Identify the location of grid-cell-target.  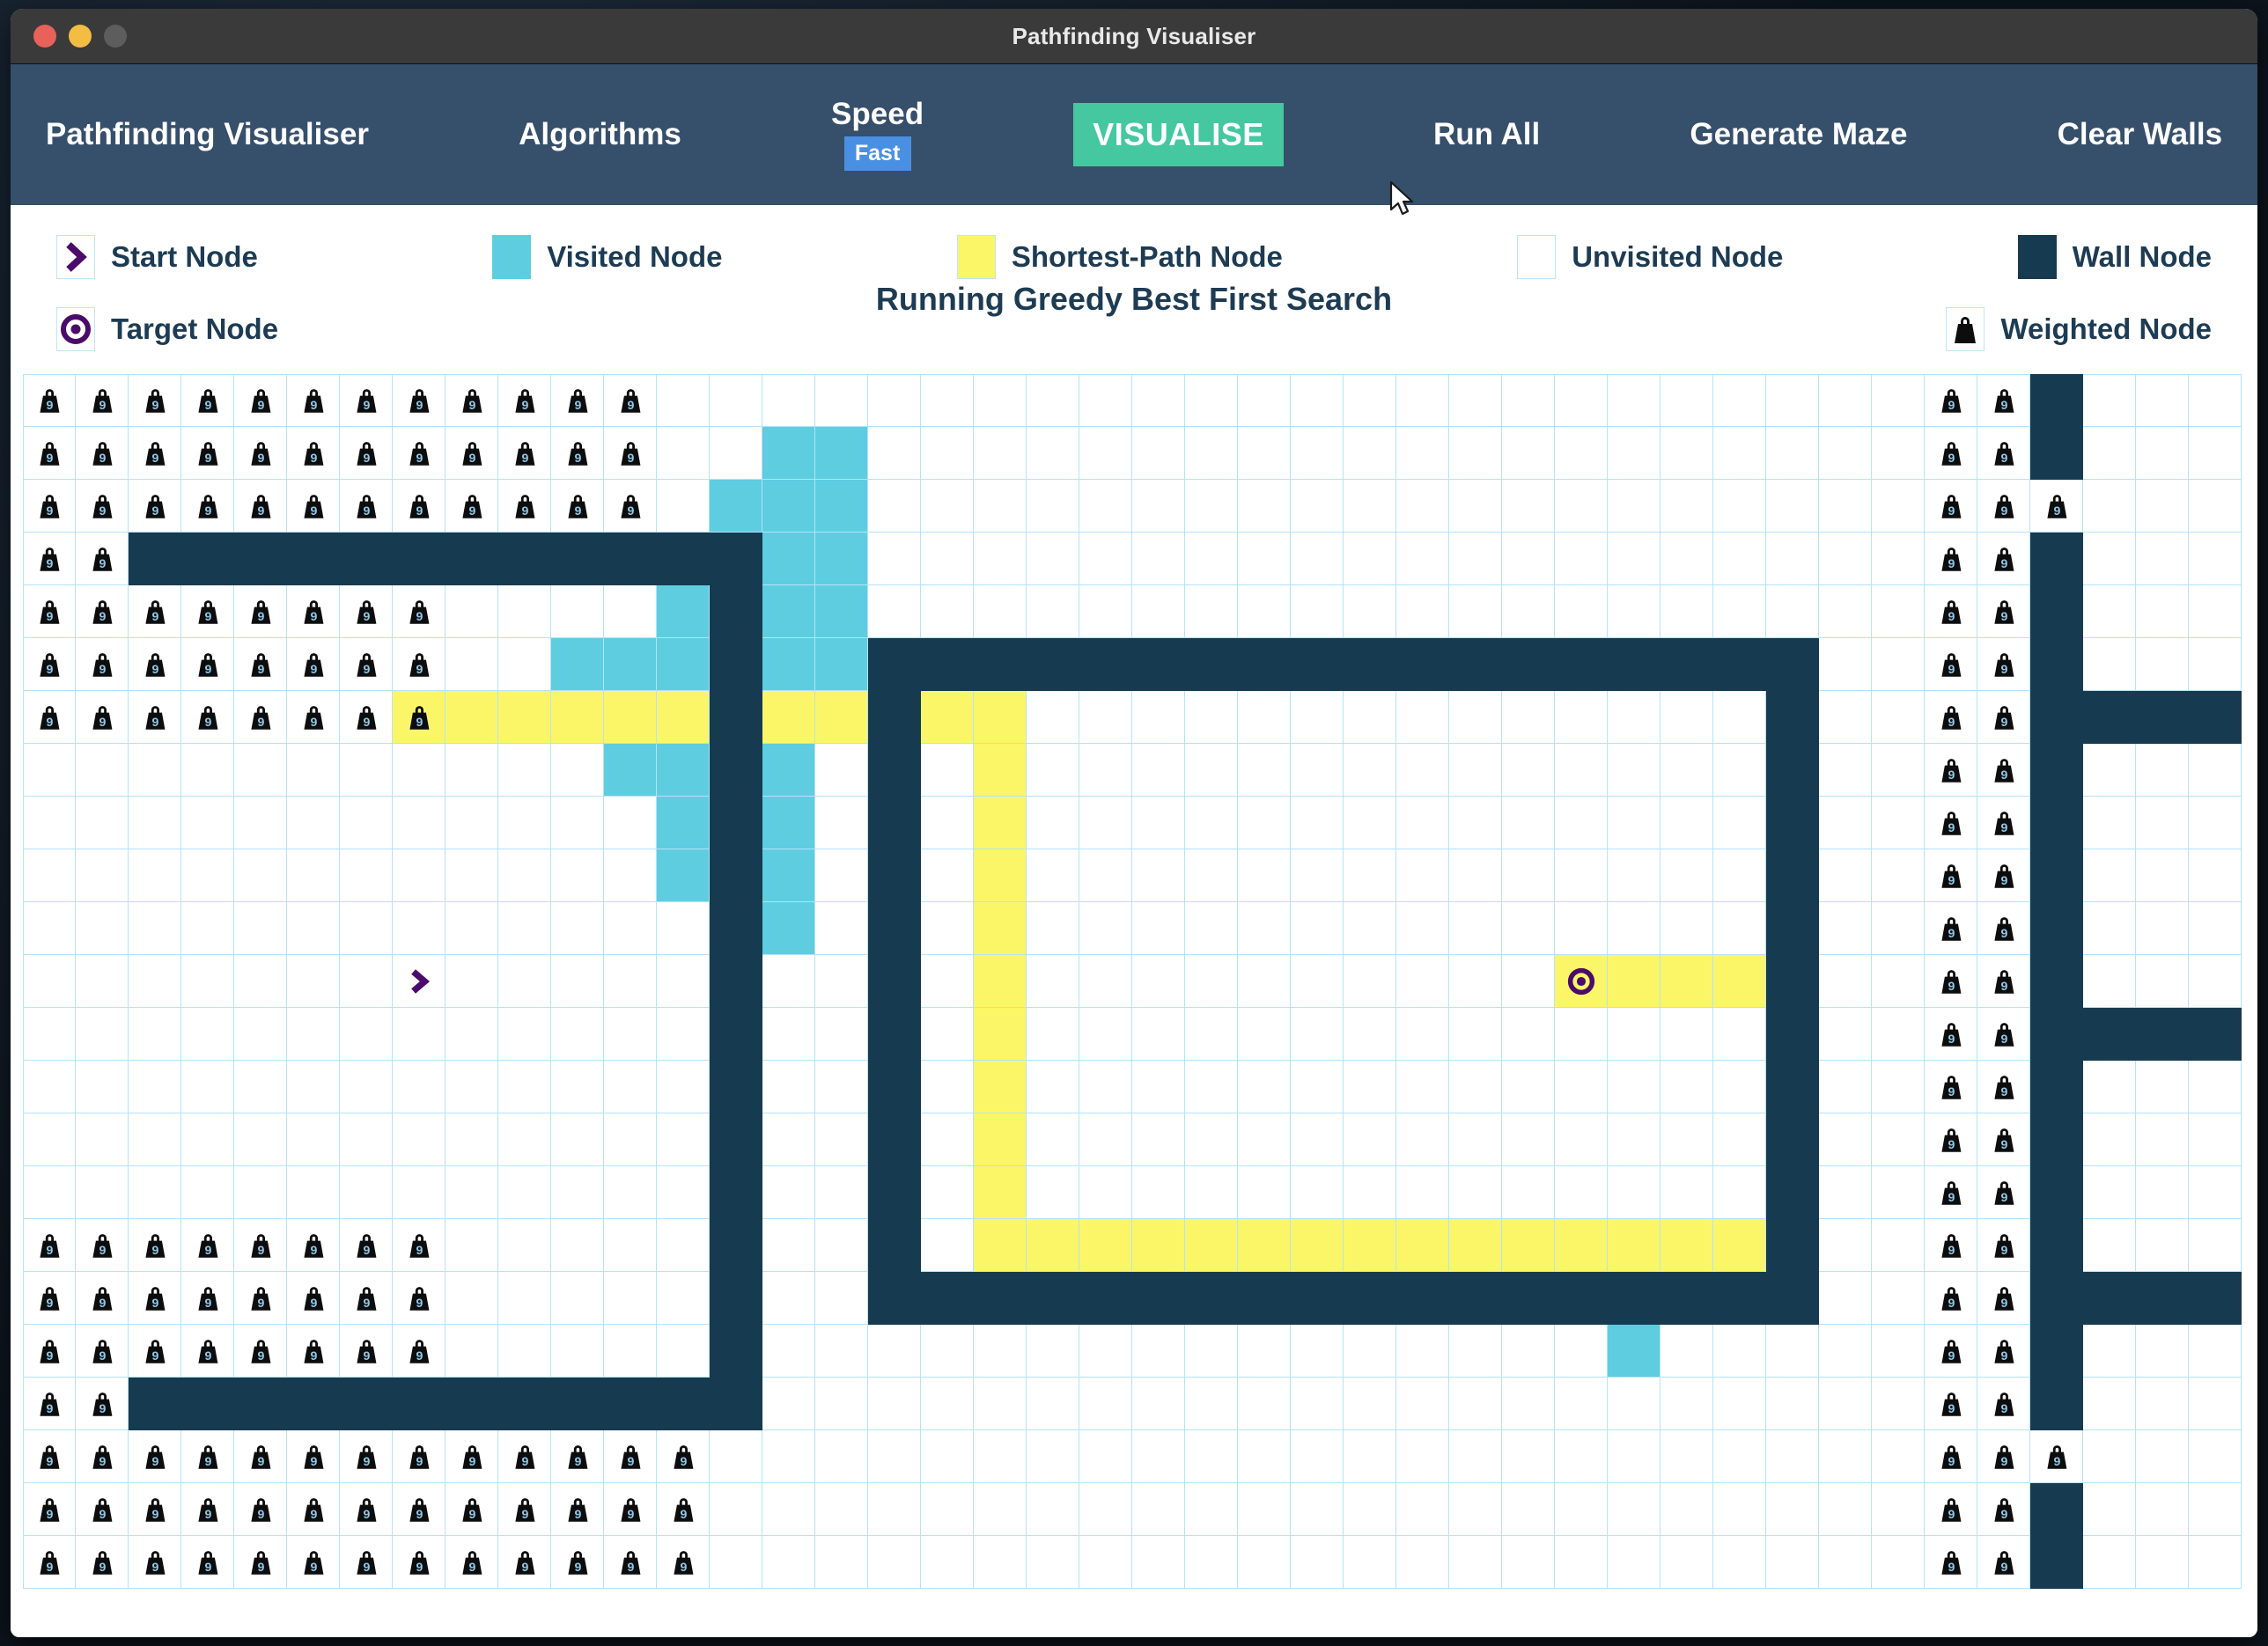
(1581, 981).